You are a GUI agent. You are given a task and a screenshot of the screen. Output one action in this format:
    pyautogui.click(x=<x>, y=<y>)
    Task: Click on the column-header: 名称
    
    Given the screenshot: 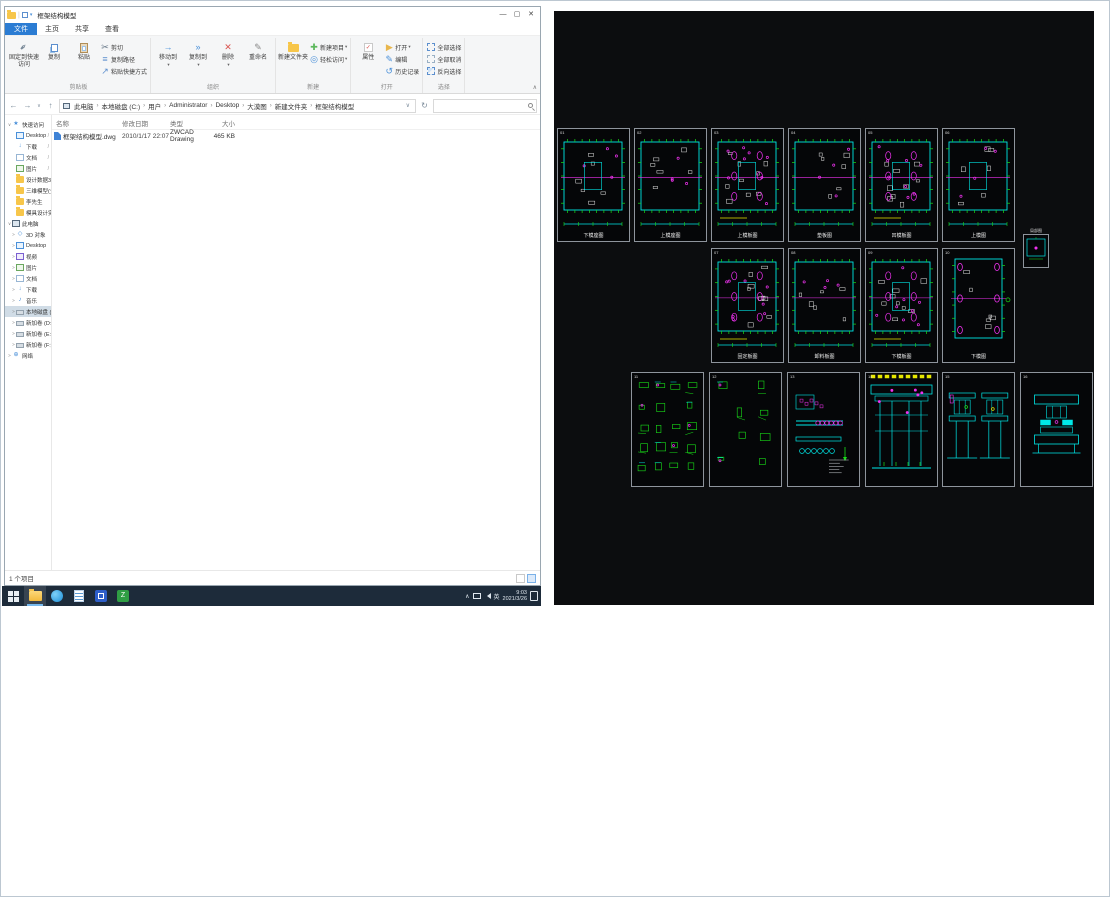 What is the action you would take?
    pyautogui.click(x=87, y=123)
    